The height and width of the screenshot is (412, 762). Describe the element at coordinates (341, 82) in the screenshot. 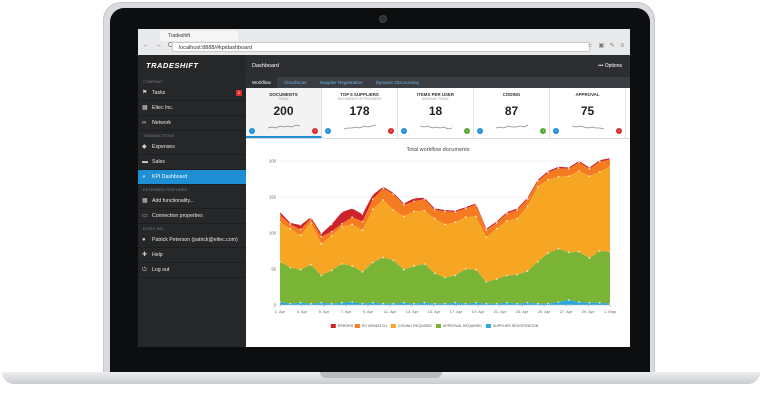

I see `tab-supplier-registration: Supplier Registration` at that location.